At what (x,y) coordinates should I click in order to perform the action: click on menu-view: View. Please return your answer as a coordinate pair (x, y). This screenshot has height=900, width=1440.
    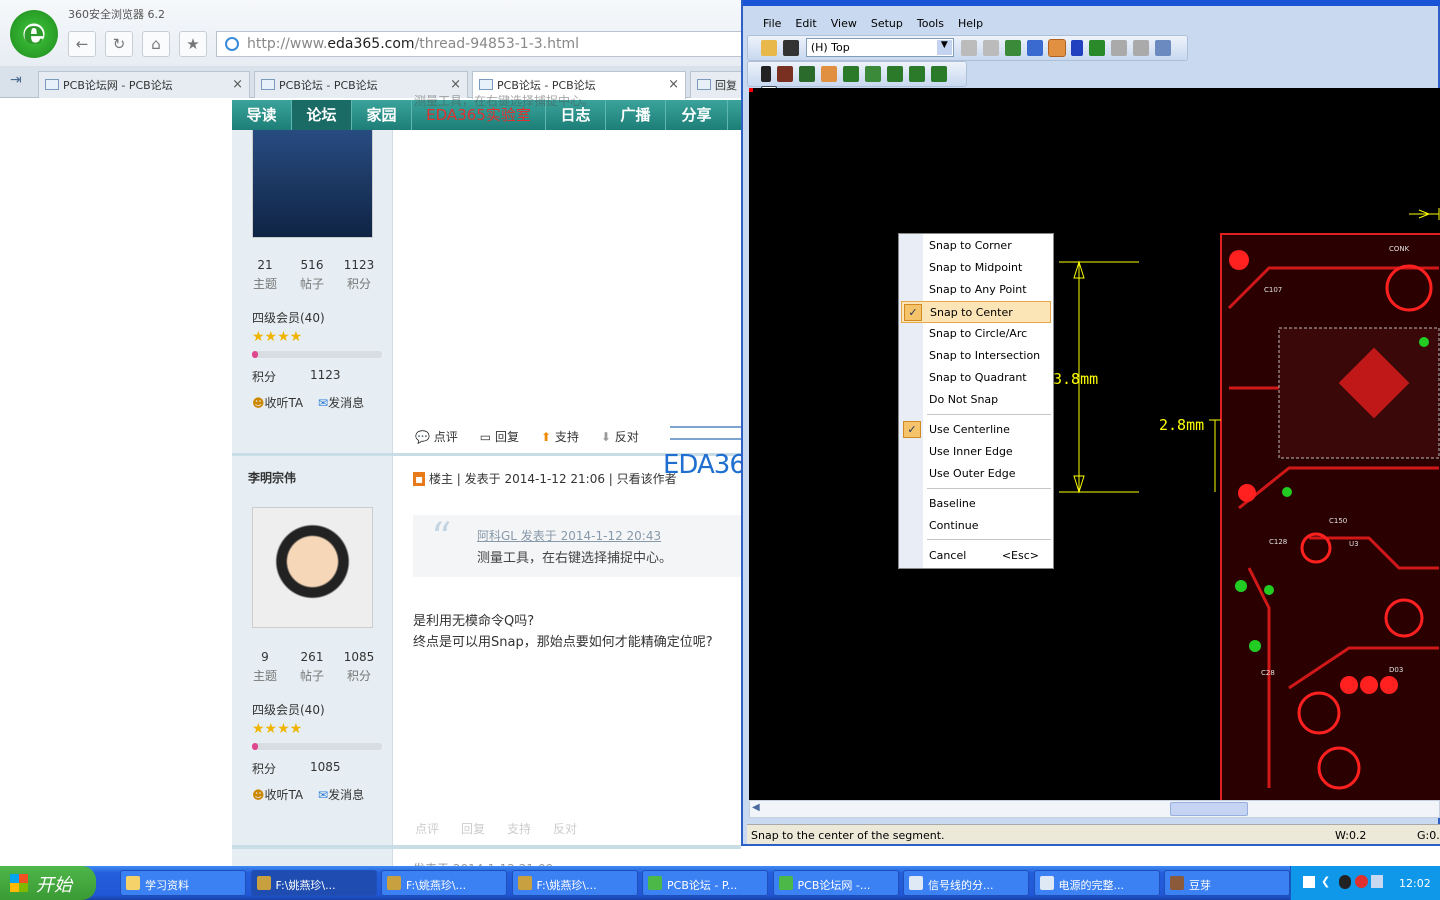
    Looking at the image, I should click on (844, 23).